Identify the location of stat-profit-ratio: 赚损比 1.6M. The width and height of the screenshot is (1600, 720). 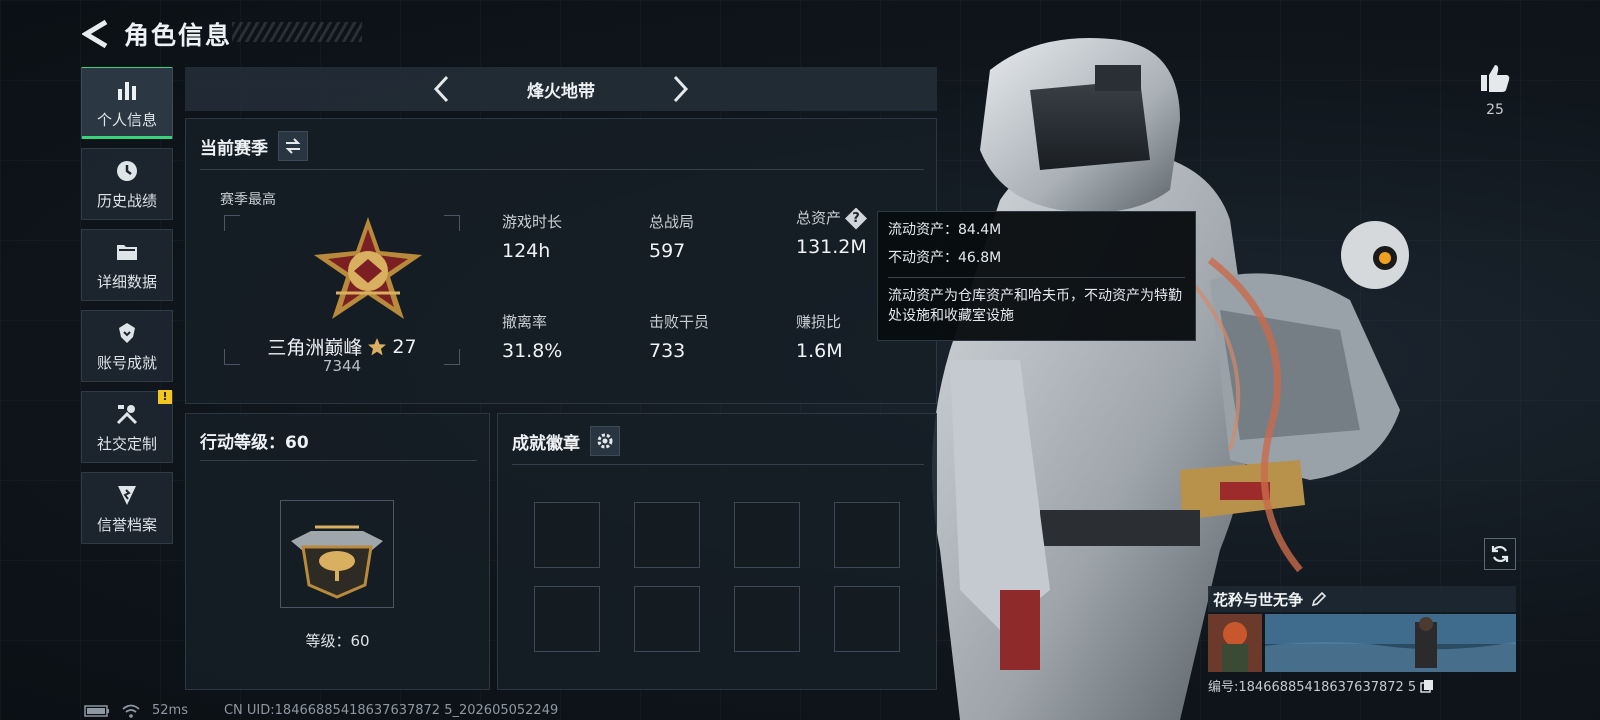
(819, 337).